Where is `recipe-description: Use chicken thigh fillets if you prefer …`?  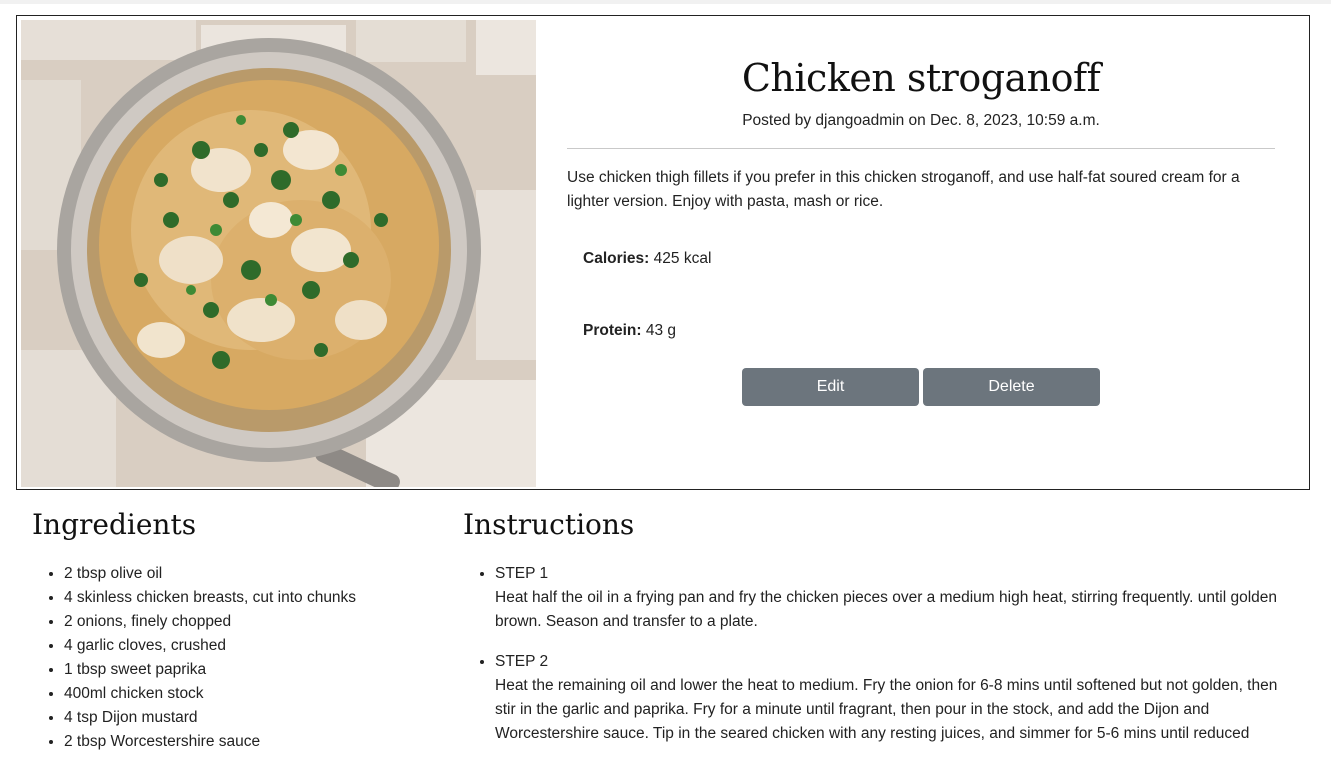
recipe-description: Use chicken thigh fillets if you prefer … is located at coordinates (903, 189).